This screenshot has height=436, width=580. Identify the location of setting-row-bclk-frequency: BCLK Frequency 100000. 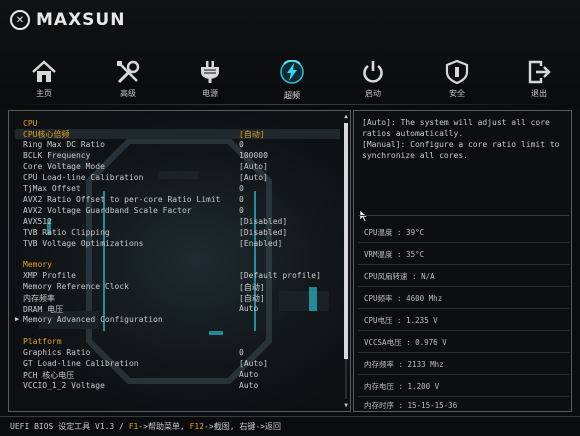
(177, 156).